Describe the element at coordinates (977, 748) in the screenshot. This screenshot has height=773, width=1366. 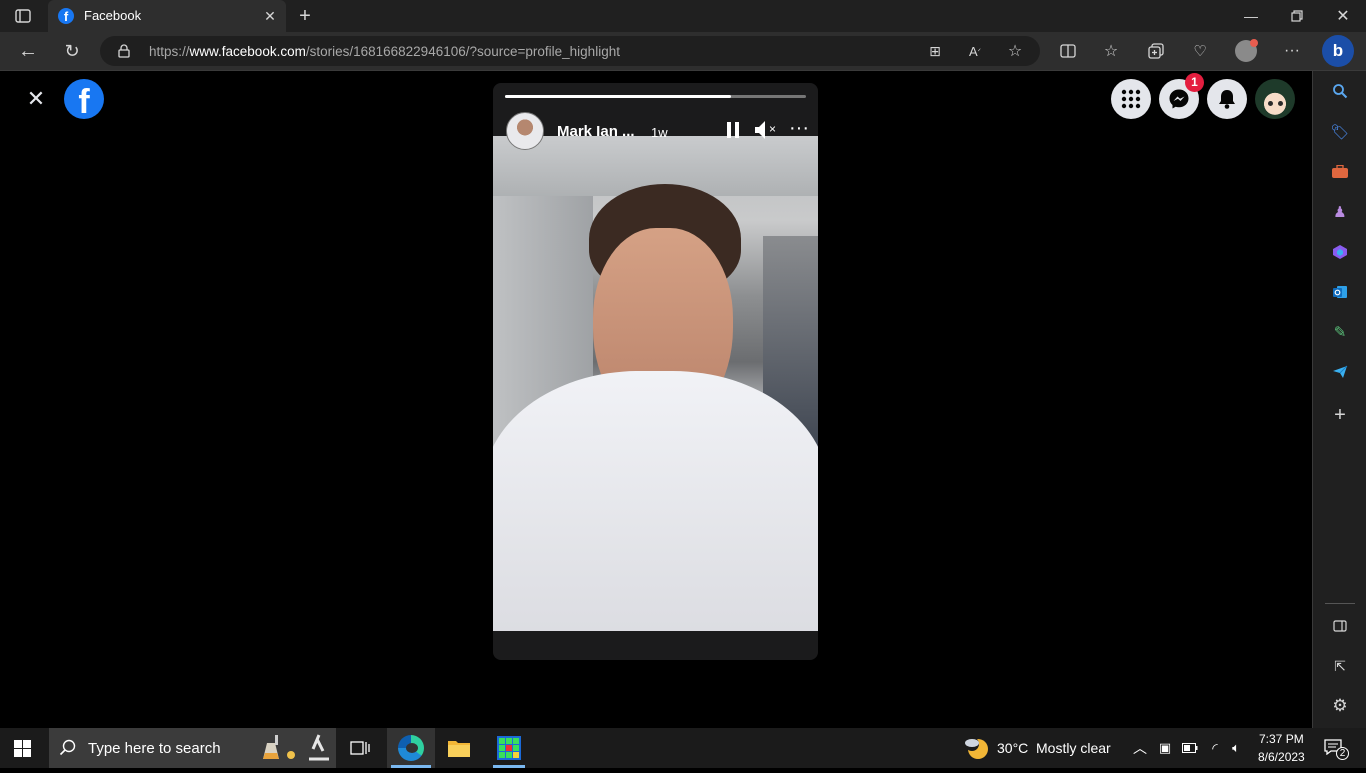
I see `weather-moon-icon` at that location.